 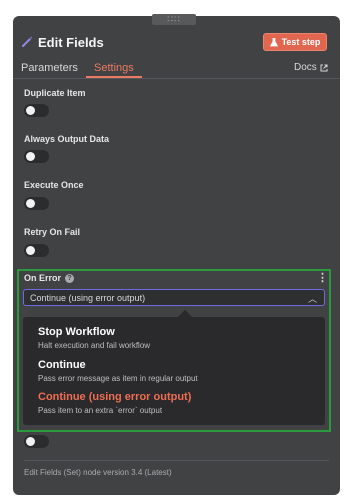 What do you see at coordinates (174, 297) in the screenshot?
I see `on-error-select: Continue (using error output) ︿` at bounding box center [174, 297].